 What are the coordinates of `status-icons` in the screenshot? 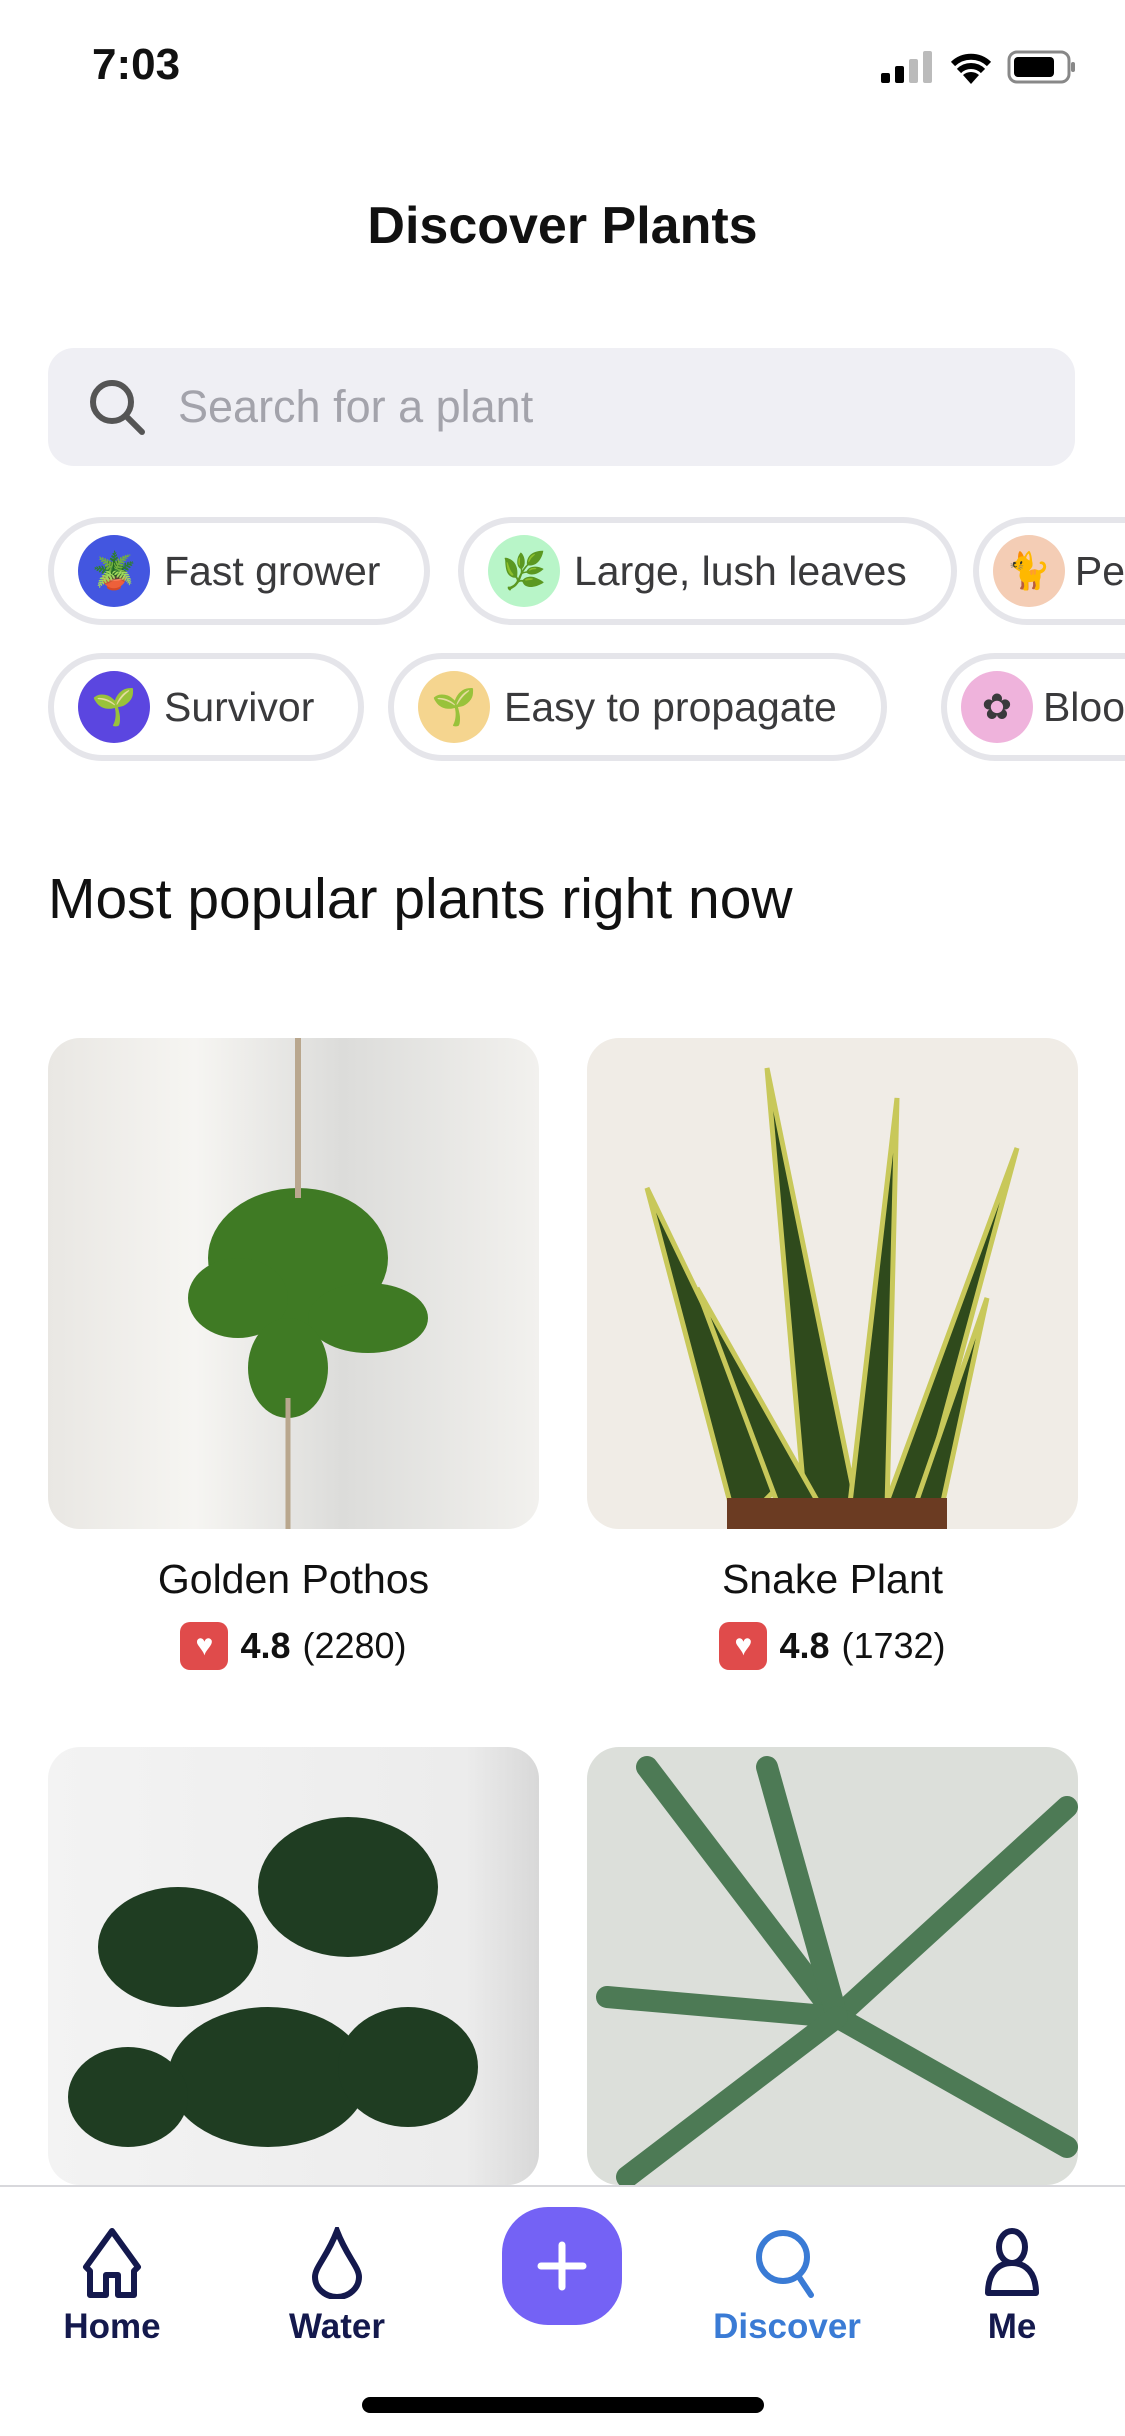 It's located at (979, 67).